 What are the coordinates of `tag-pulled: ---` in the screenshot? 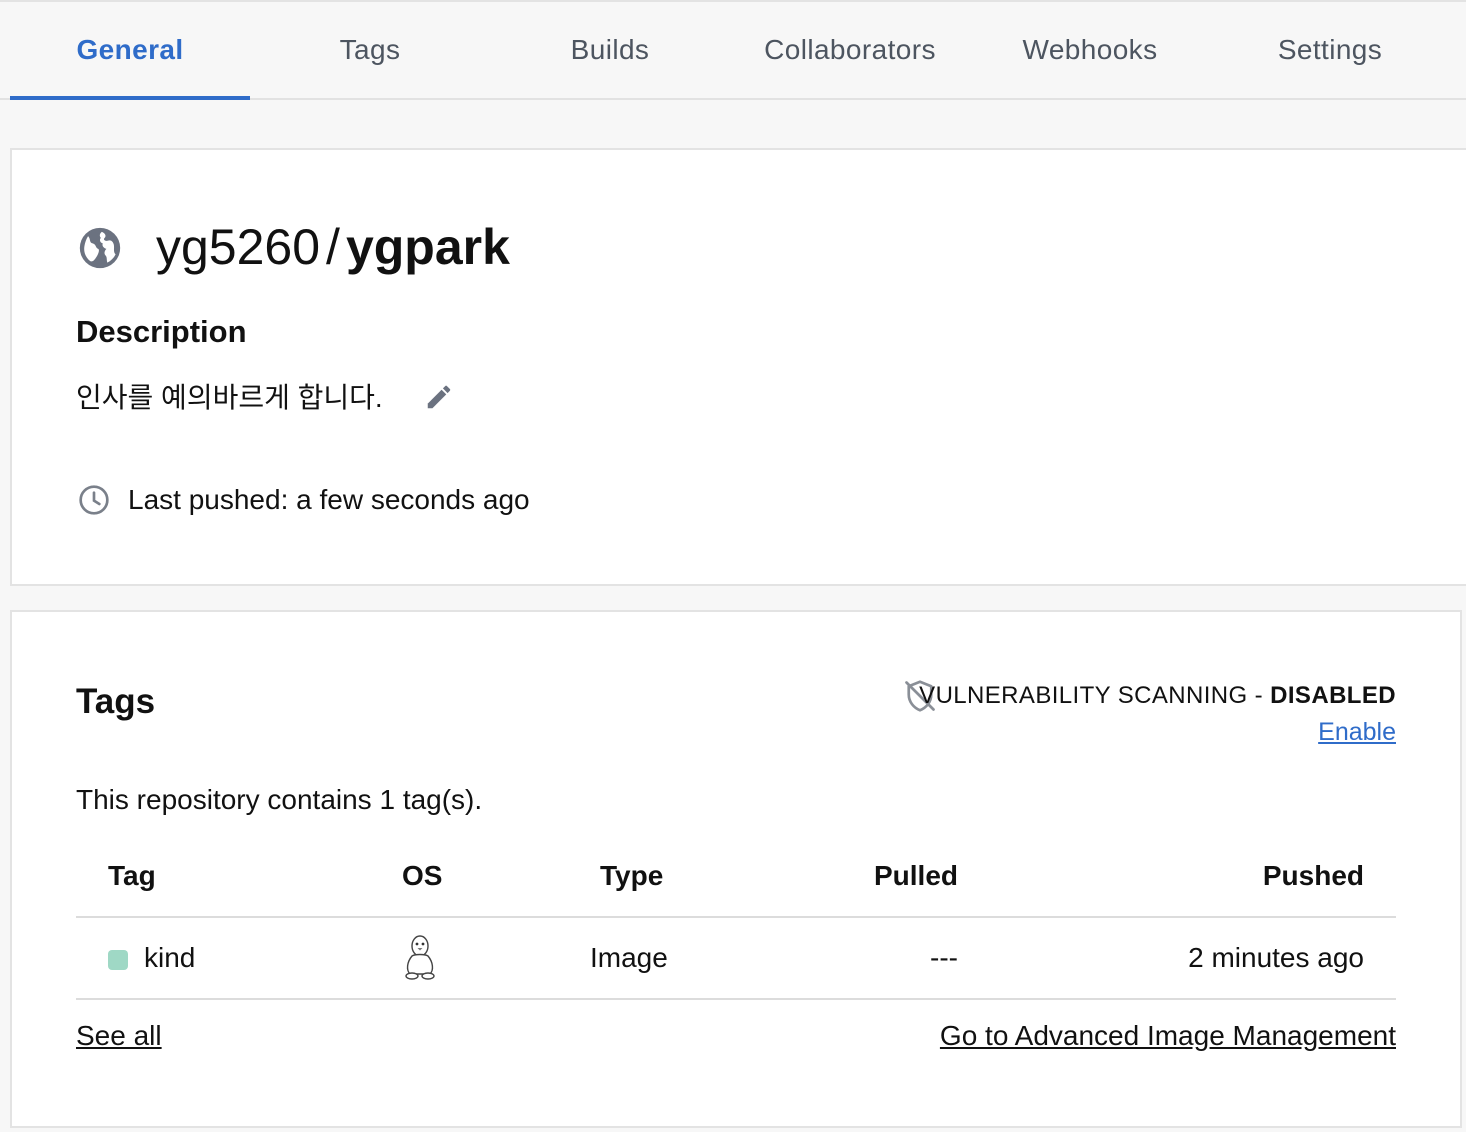 It's located at (944, 957).